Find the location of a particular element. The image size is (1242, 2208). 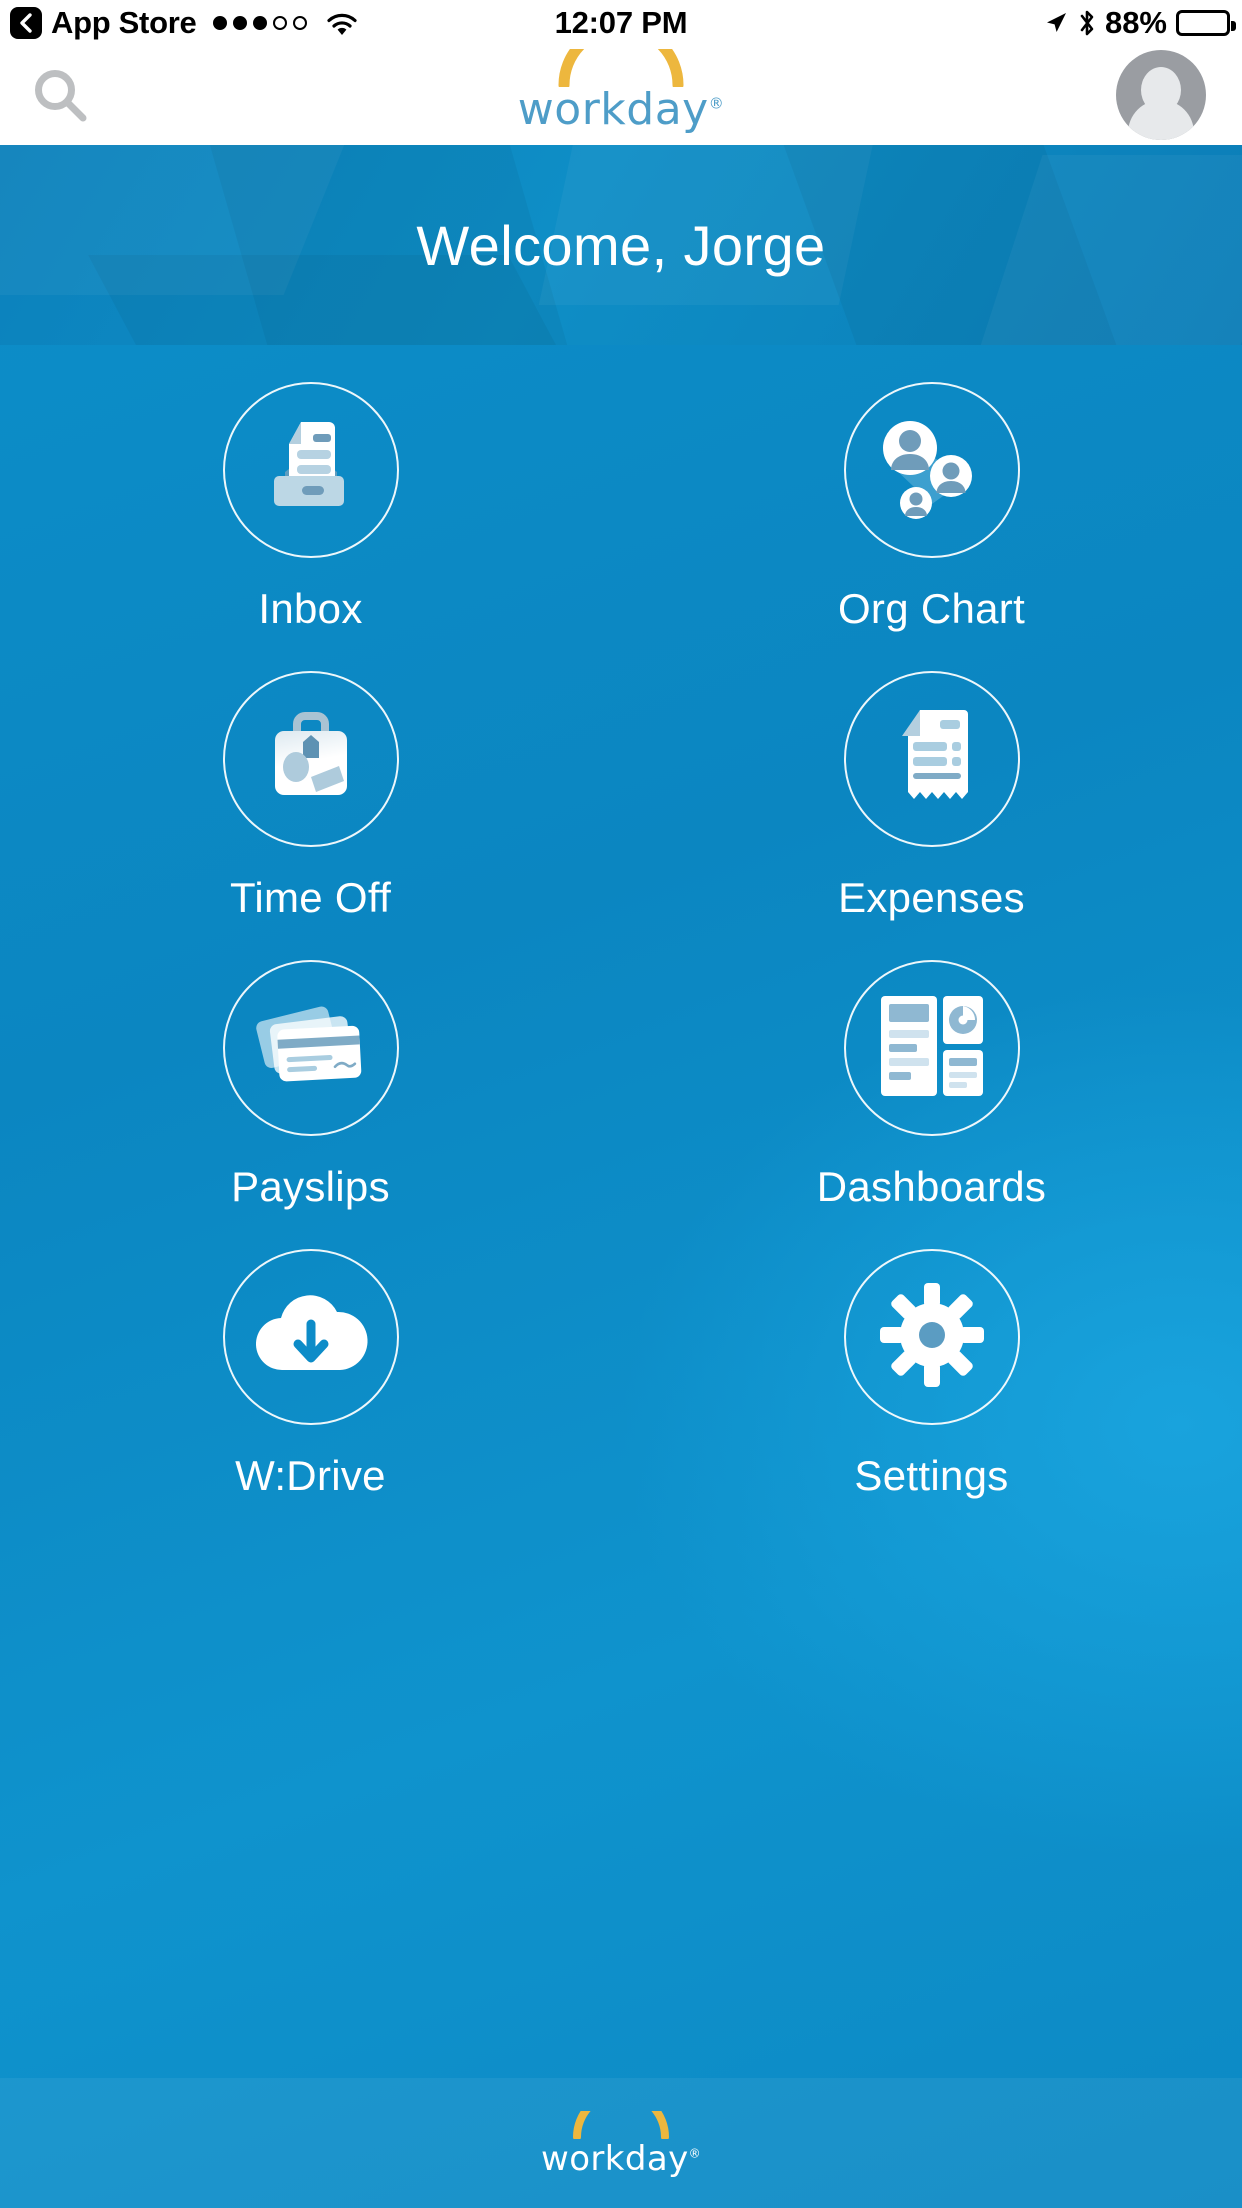

inbox-tray-icon is located at coordinates (311, 470).